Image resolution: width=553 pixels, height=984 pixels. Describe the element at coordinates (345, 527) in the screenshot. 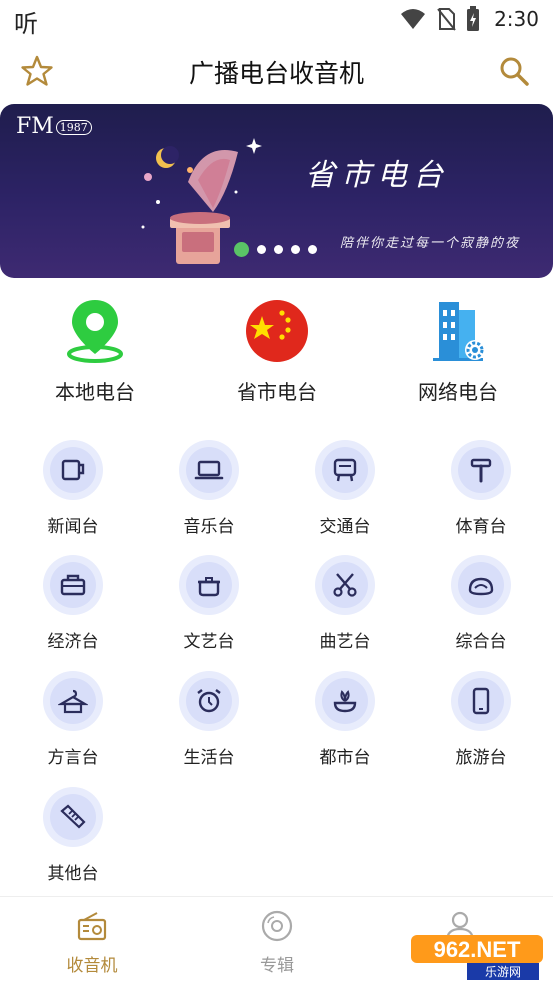

I see `category-label: 交通台` at that location.